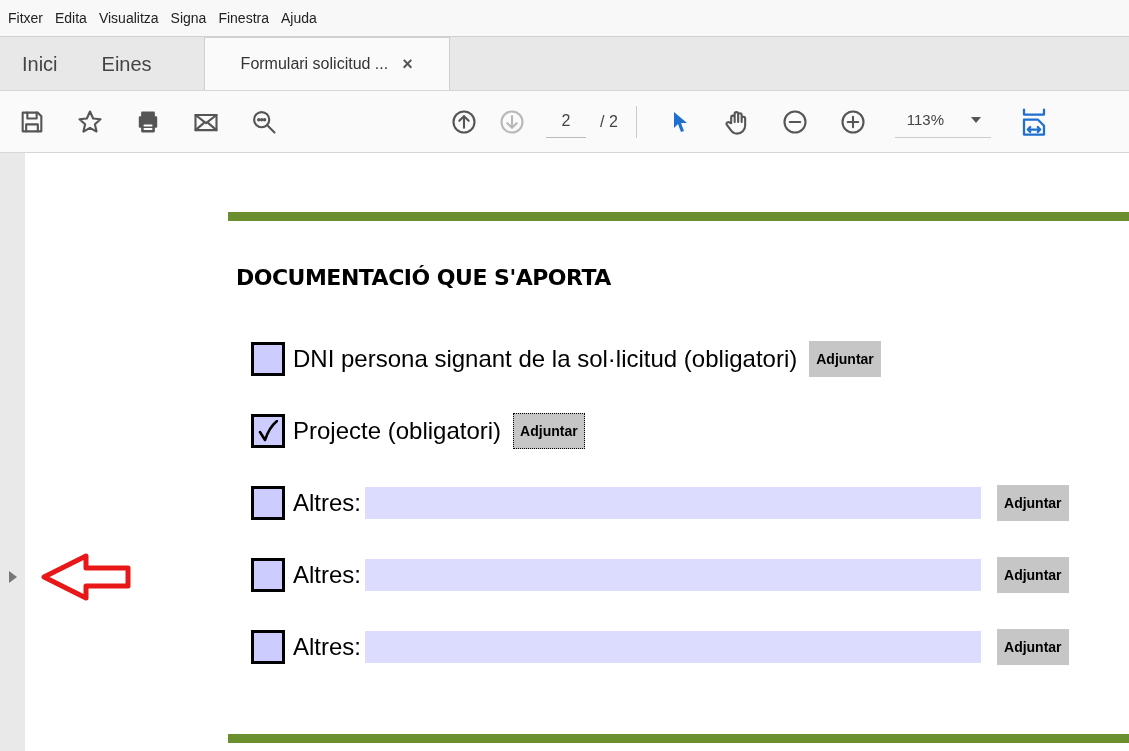 This screenshot has width=1129, height=751. I want to click on expand-arrow-icon, so click(12, 577).